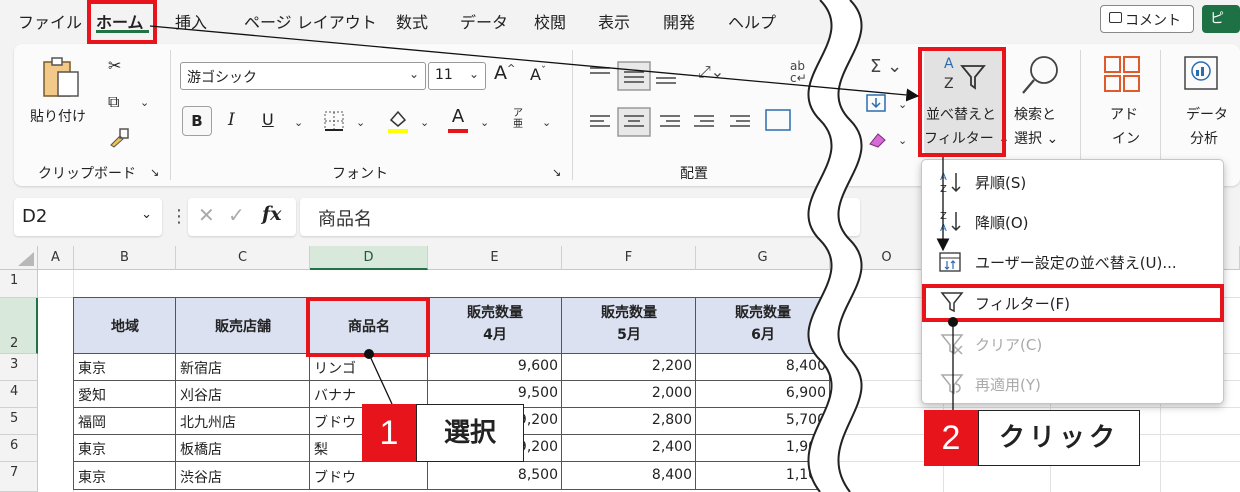 Image resolution: width=1240 pixels, height=492 pixels. I want to click on menu-developer: 開発, so click(679, 21).